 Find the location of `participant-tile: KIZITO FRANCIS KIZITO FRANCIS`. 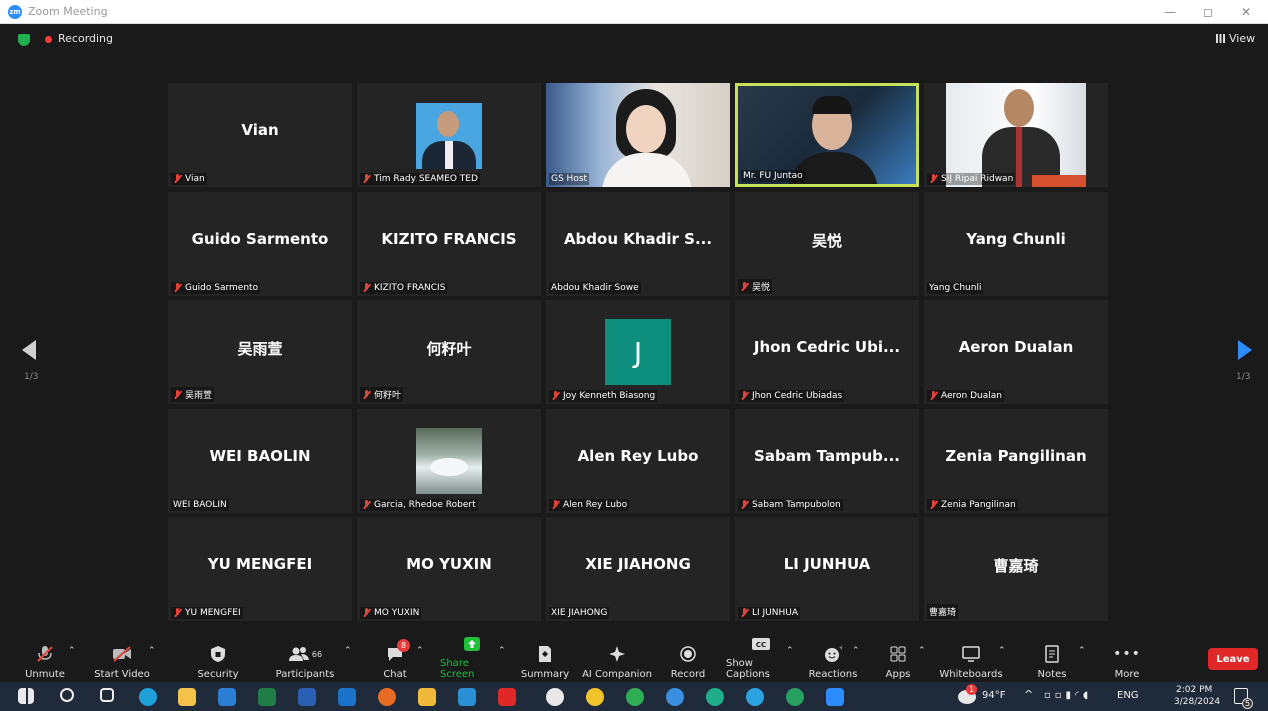

participant-tile: KIZITO FRANCIS KIZITO FRANCIS is located at coordinates (449, 244).